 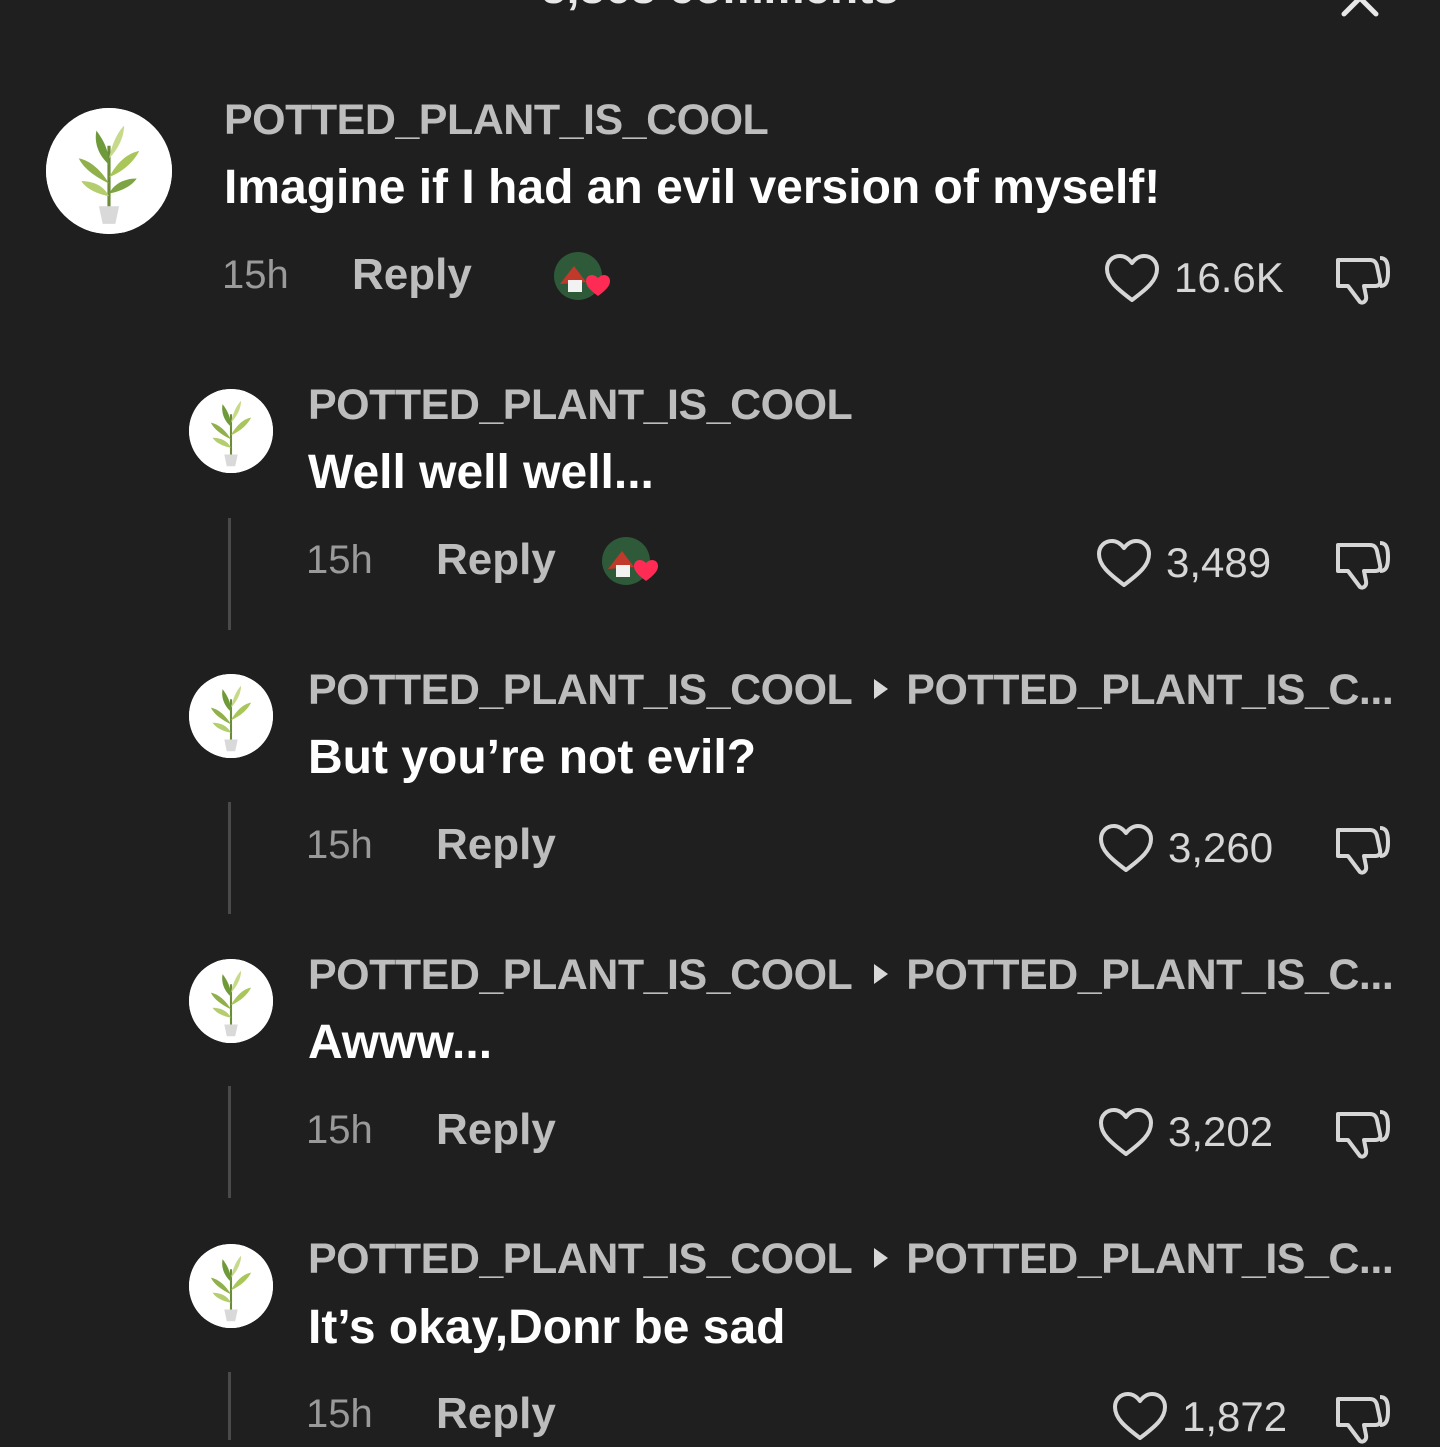 What do you see at coordinates (1360, 9) in the screenshot?
I see `close-icon` at bounding box center [1360, 9].